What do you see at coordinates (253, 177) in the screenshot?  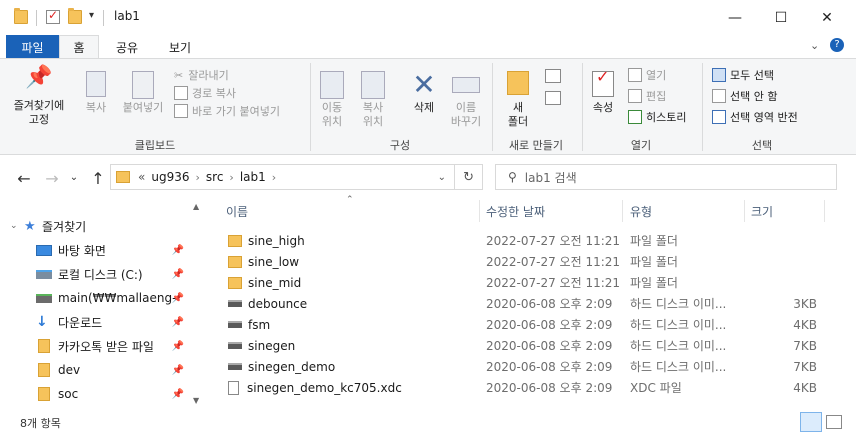 I see `breadcrumb-lab1: lab1` at bounding box center [253, 177].